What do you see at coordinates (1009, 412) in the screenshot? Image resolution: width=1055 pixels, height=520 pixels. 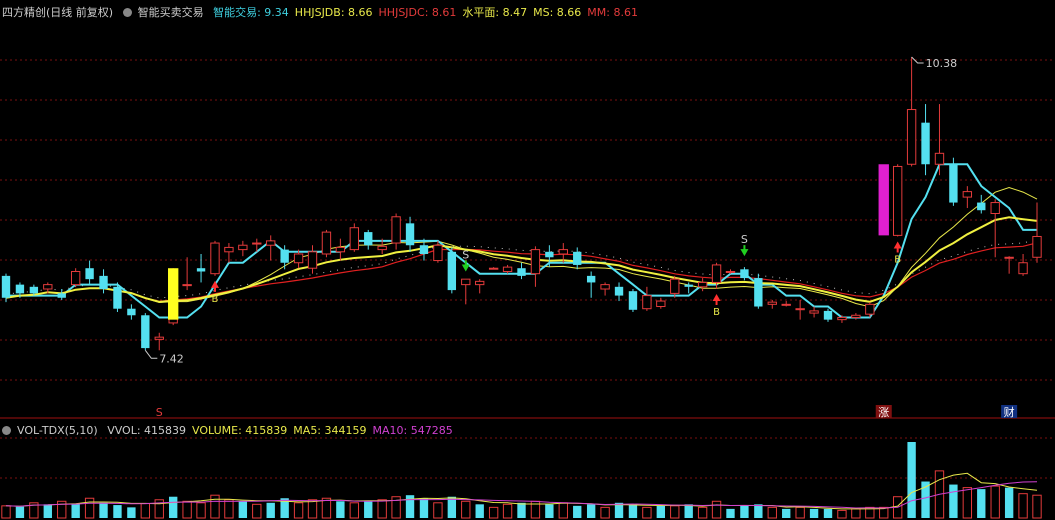 I see `event-marker-cai: 财` at bounding box center [1009, 412].